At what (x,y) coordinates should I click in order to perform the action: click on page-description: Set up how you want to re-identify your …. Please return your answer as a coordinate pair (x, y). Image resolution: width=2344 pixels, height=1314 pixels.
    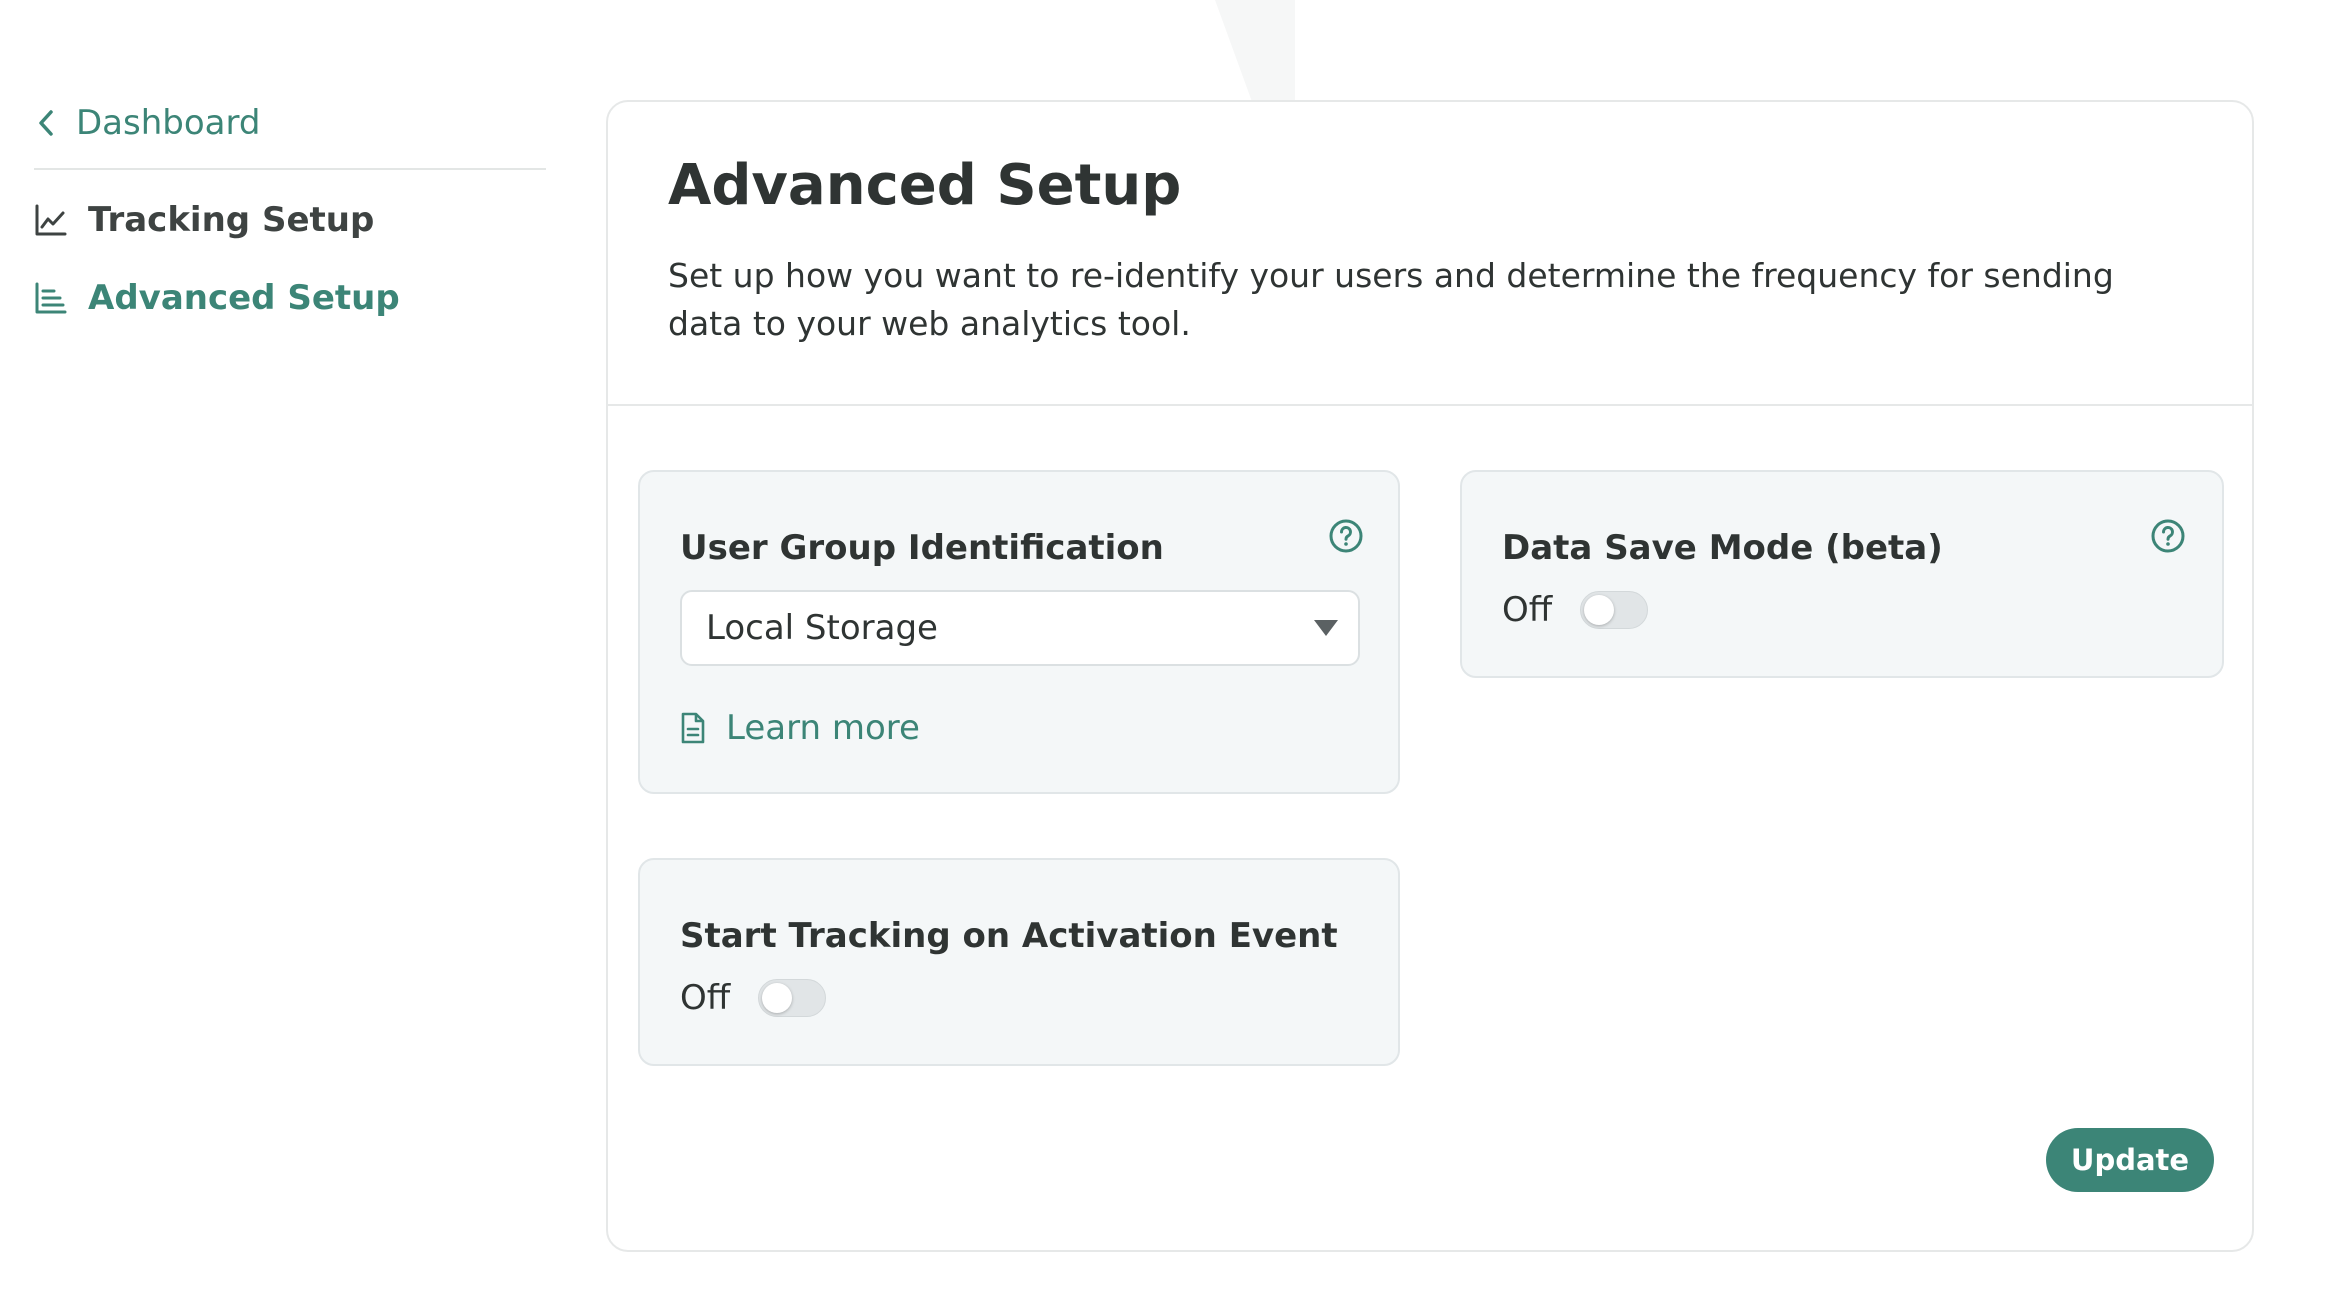
    Looking at the image, I should click on (1391, 299).